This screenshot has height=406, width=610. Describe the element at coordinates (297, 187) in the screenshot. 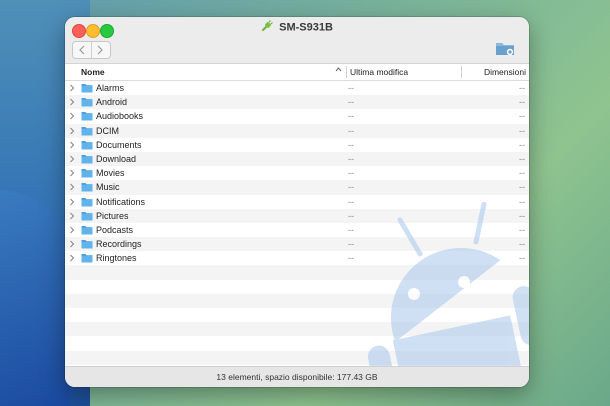

I see `list-item: Music -- --` at that location.